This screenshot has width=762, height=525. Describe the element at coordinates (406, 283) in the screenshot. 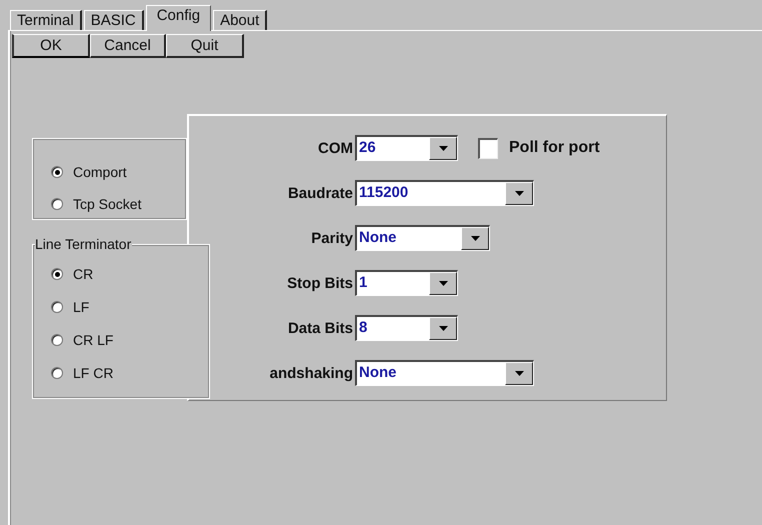

I see `dropdown: 1` at that location.